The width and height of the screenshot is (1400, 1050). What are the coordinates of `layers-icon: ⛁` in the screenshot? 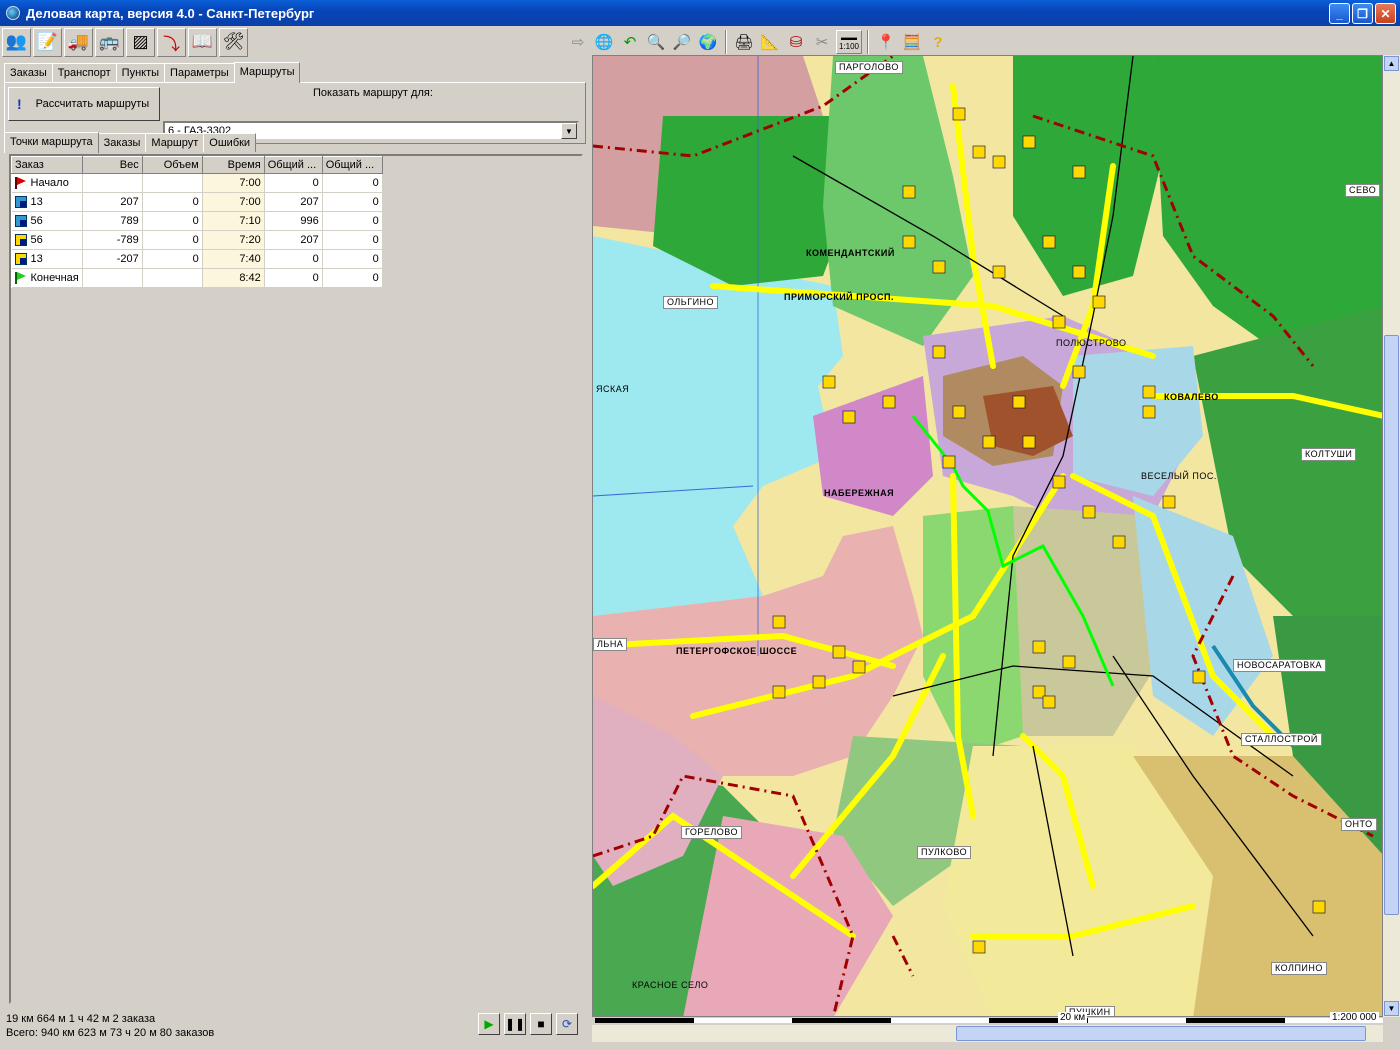 It's located at (796, 42).